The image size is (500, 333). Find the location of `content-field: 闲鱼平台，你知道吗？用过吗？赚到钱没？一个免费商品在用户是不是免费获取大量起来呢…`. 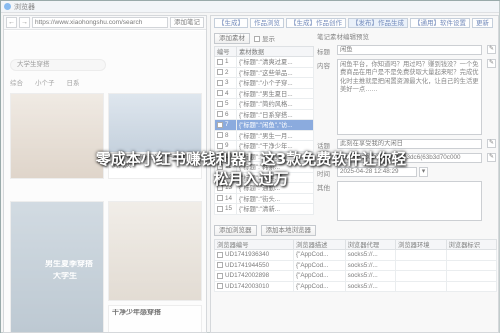

content-field: 闲鱼平台，你知道吗？用过吗？赚到钱没？一个免费商品在用户是不是免费获取大量起来呢… is located at coordinates (409, 97).